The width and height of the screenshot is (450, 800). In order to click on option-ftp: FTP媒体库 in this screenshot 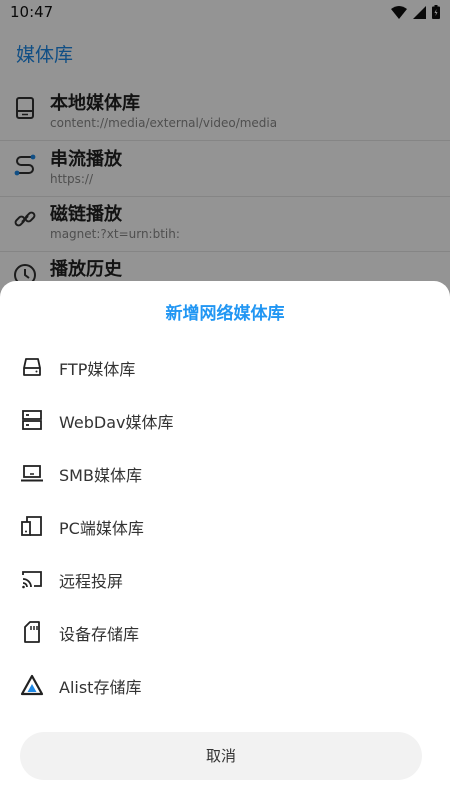, I will do `click(225, 367)`.